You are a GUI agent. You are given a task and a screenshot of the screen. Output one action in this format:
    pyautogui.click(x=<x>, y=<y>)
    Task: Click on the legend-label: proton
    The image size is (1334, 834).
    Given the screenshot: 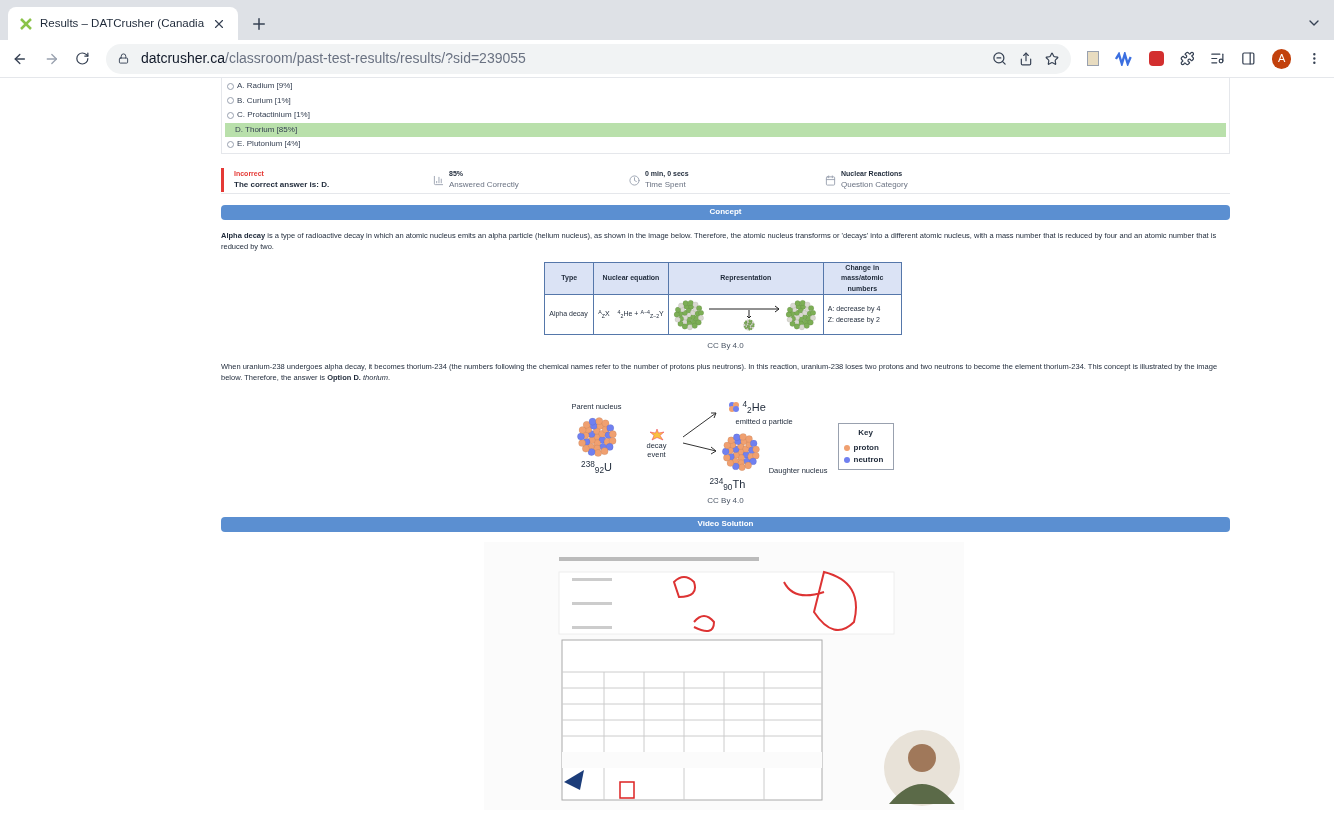 What is the action you would take?
    pyautogui.click(x=866, y=448)
    